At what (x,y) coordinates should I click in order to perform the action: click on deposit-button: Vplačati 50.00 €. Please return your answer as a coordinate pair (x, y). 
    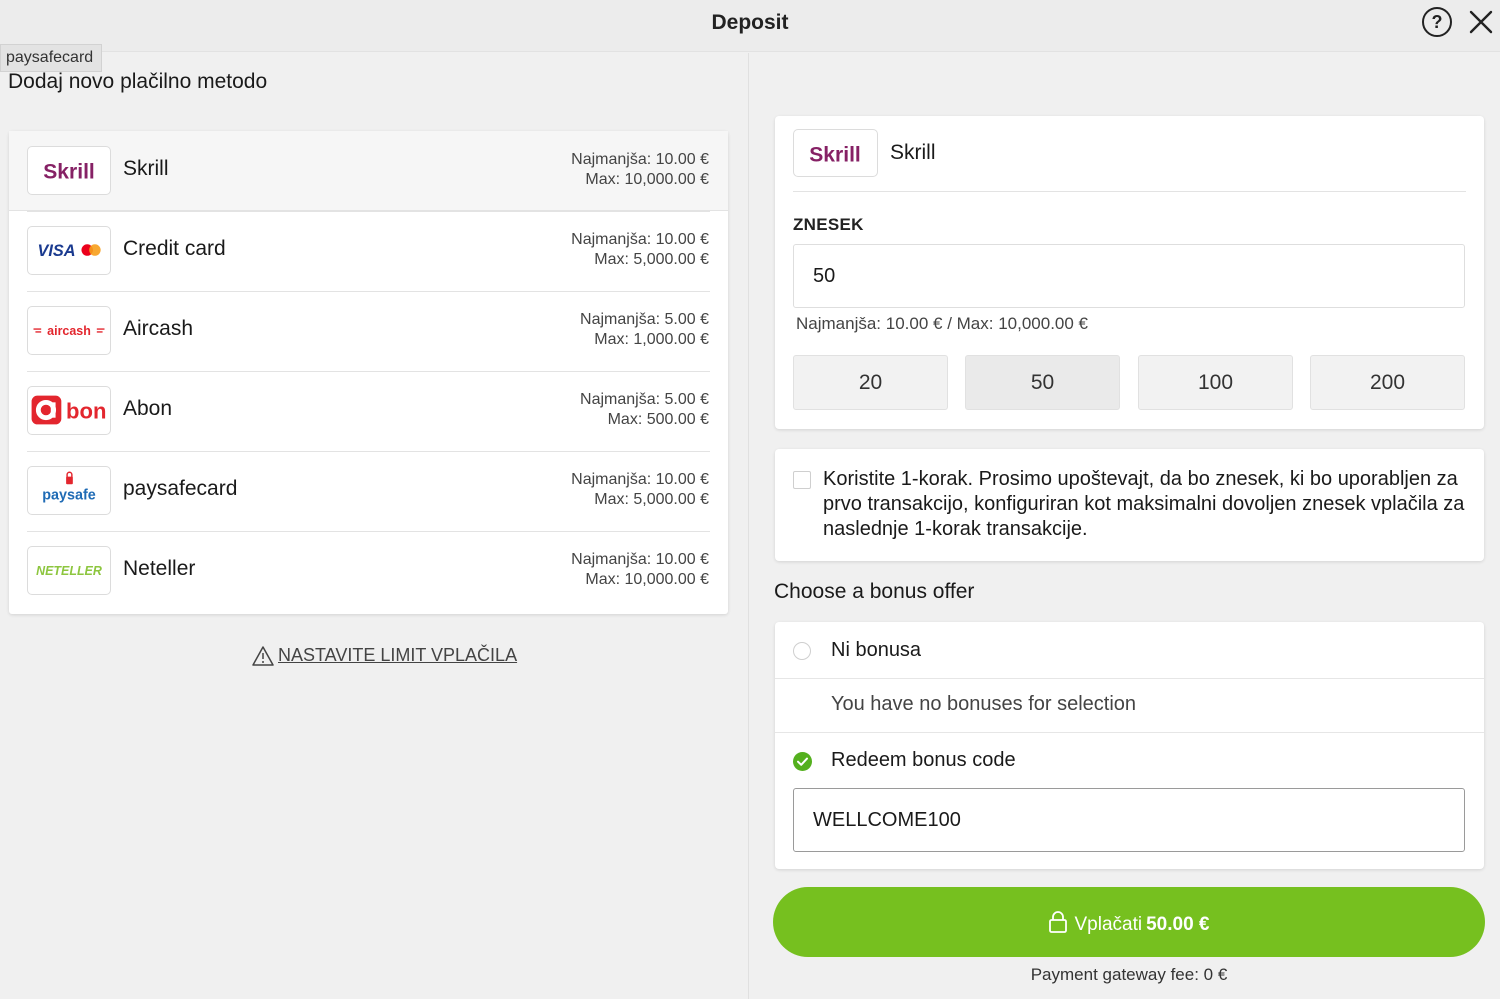
    Looking at the image, I should click on (1129, 922).